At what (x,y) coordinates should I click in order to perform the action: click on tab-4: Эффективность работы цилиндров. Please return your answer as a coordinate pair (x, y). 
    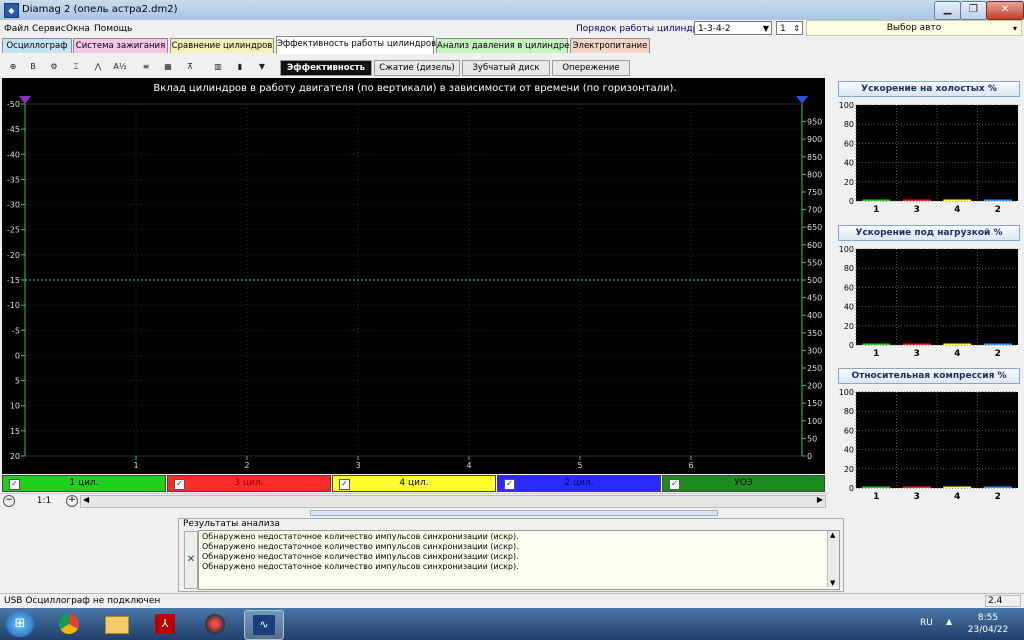
    Looking at the image, I should click on (356, 45).